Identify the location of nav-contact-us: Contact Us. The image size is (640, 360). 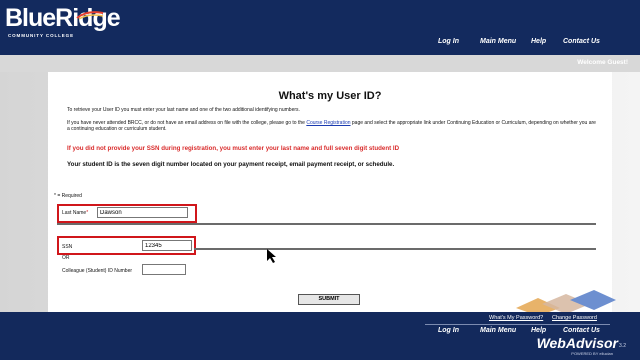
(581, 41).